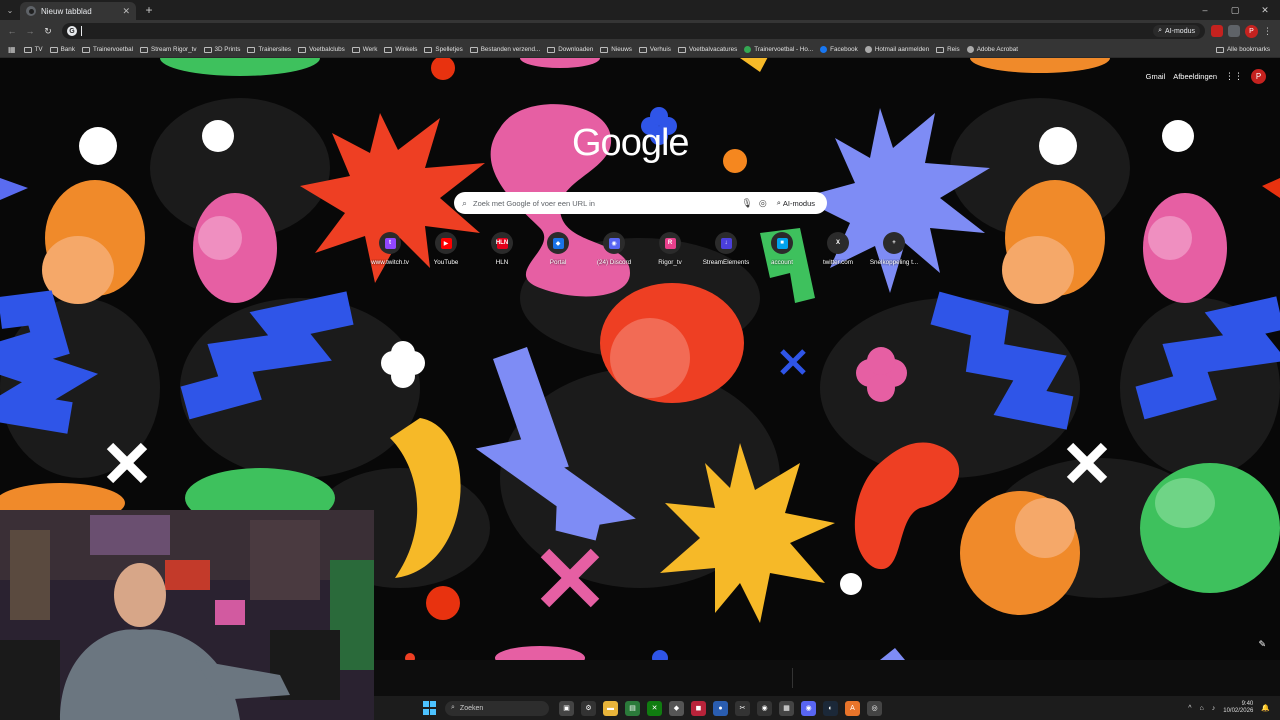 The width and height of the screenshot is (1280, 720). I want to click on steam-icon: ◐, so click(830, 708).